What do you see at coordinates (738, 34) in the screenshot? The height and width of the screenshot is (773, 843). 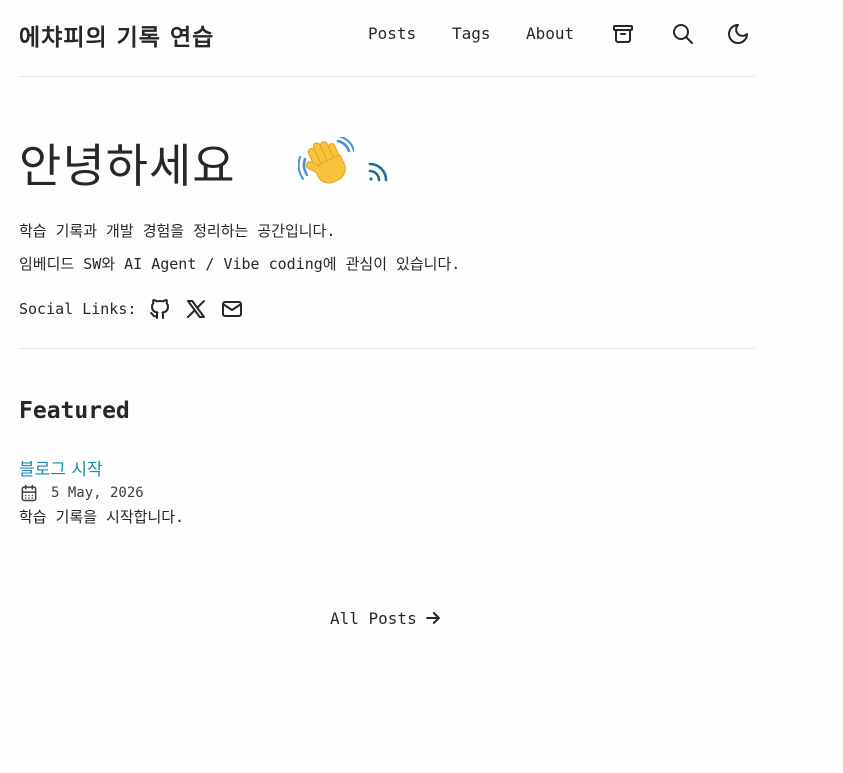 I see `moon-icon` at bounding box center [738, 34].